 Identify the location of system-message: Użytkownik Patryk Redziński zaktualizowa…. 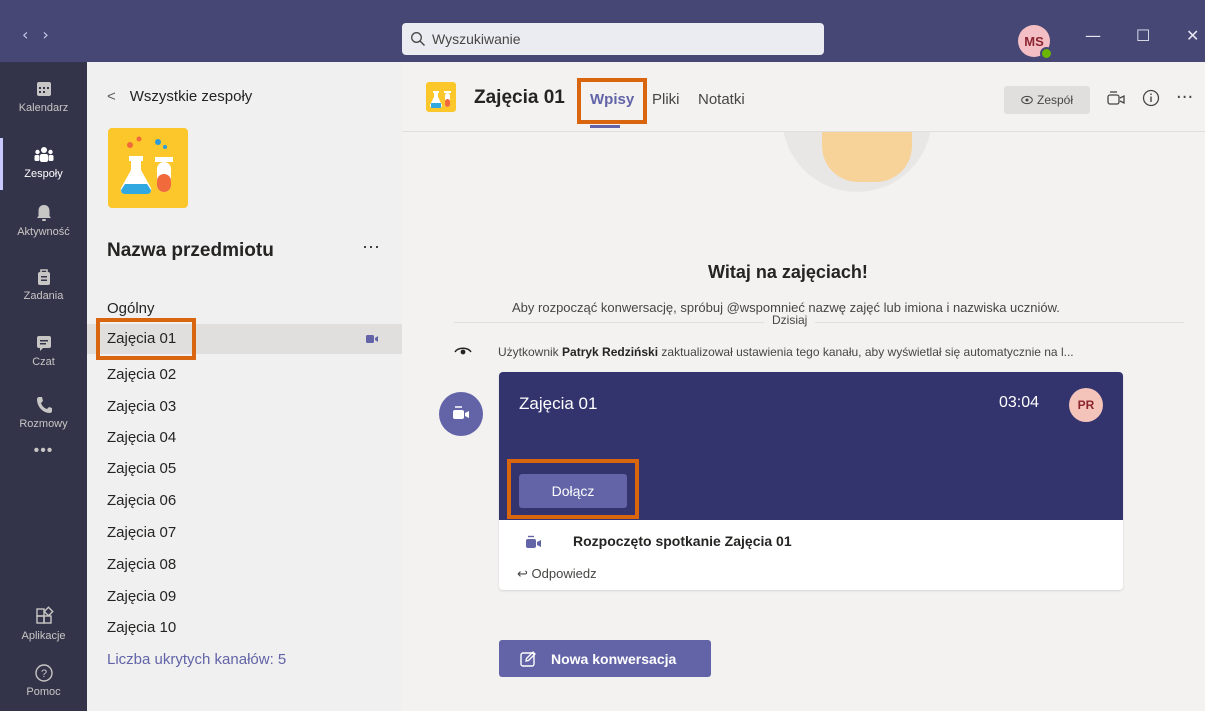
(828, 352).